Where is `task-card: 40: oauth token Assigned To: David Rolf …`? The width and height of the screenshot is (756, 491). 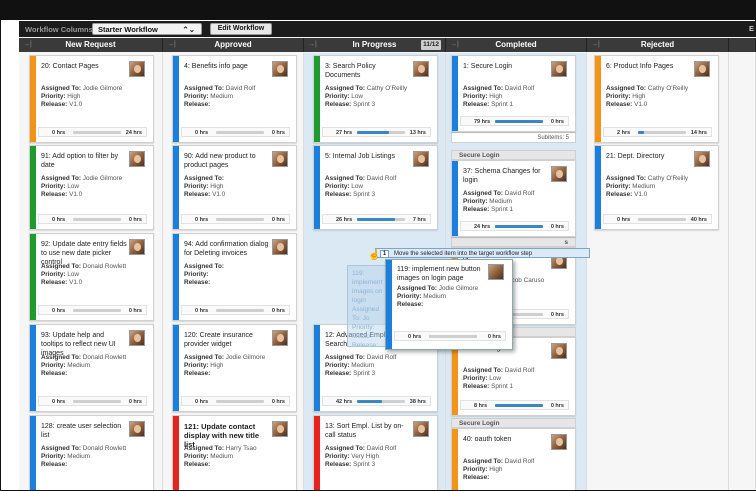 task-card: 40: oauth token Assigned To: David Rolf … is located at coordinates (513, 459).